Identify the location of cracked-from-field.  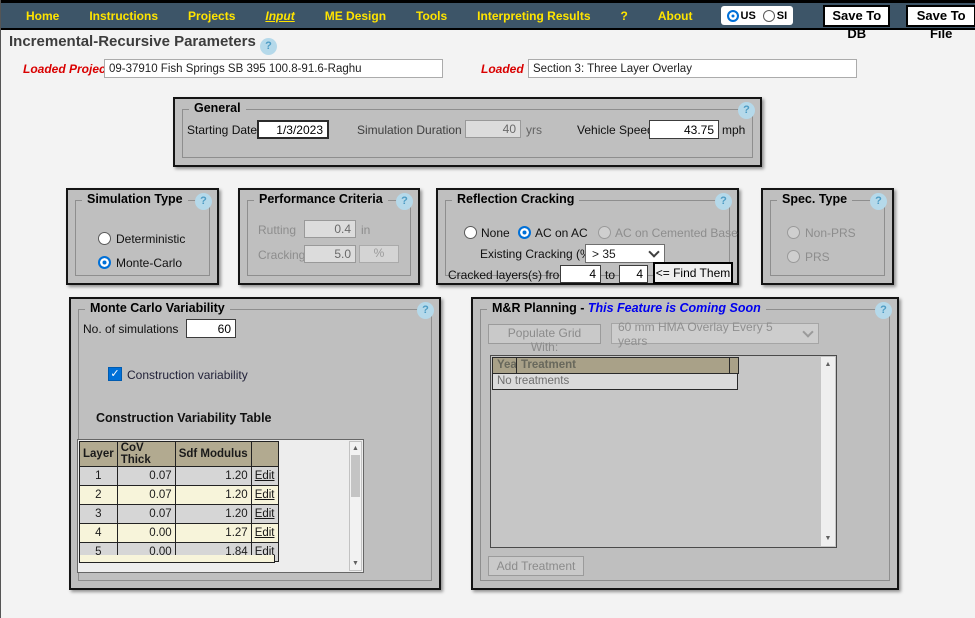
(580, 274).